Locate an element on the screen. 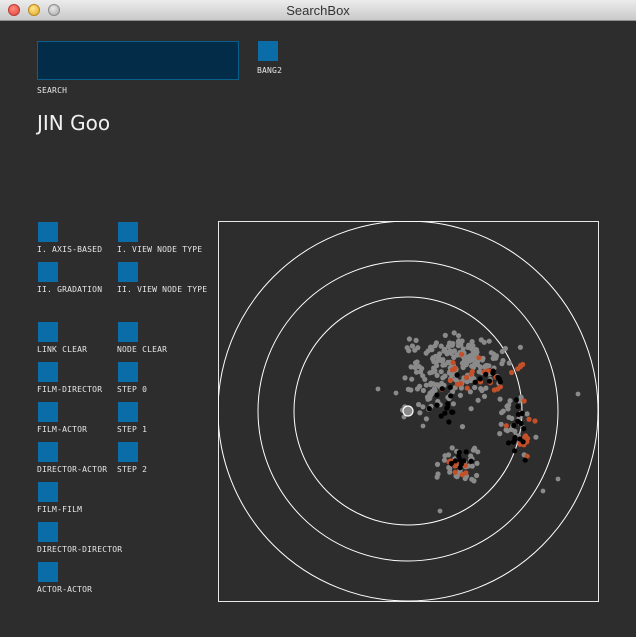 The image size is (636, 637). axis-based-button is located at coordinates (48, 232).